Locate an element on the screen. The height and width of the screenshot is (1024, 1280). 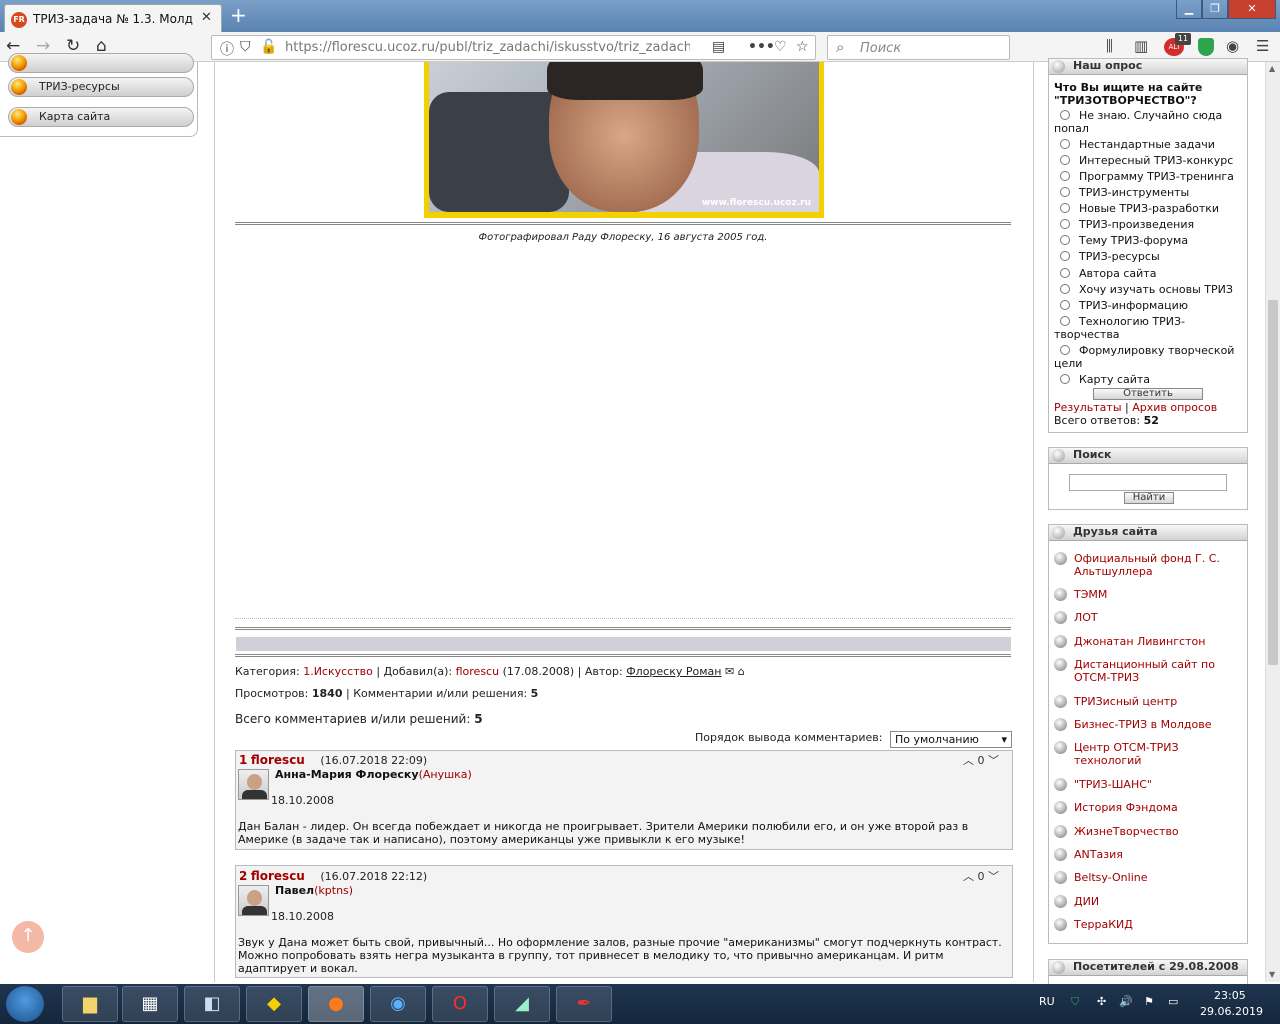
poll-option: Формулировку творческой цели is located at coordinates (1150, 357).